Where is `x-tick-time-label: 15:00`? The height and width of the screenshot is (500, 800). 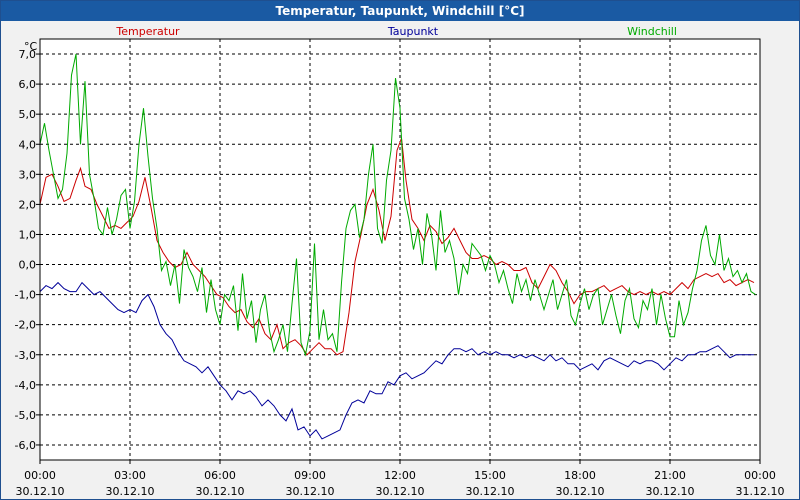 x-tick-time-label: 15:00 is located at coordinates (490, 475).